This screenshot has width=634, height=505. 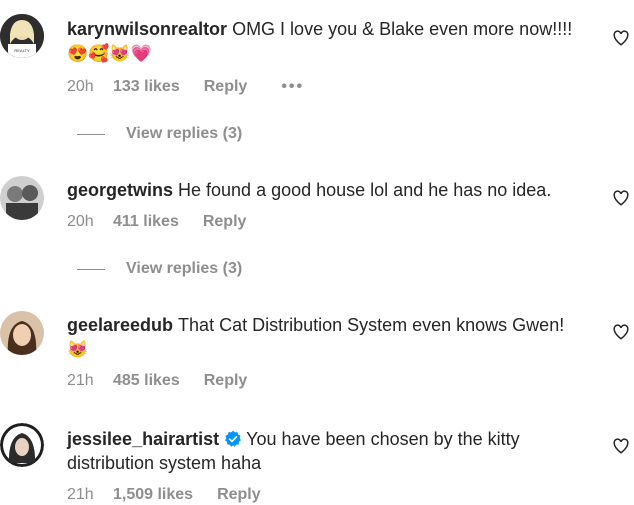 What do you see at coordinates (22, 50) in the screenshot?
I see `svg-text: REALTY` at bounding box center [22, 50].